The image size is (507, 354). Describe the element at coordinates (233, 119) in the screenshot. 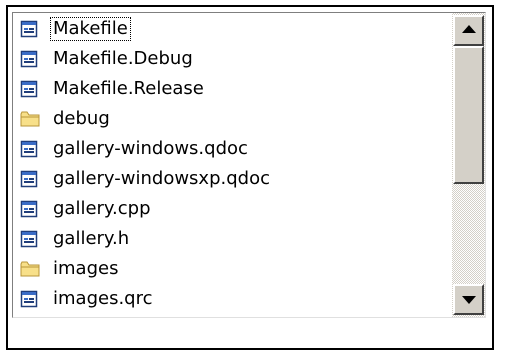

I see `list-item: debug` at that location.